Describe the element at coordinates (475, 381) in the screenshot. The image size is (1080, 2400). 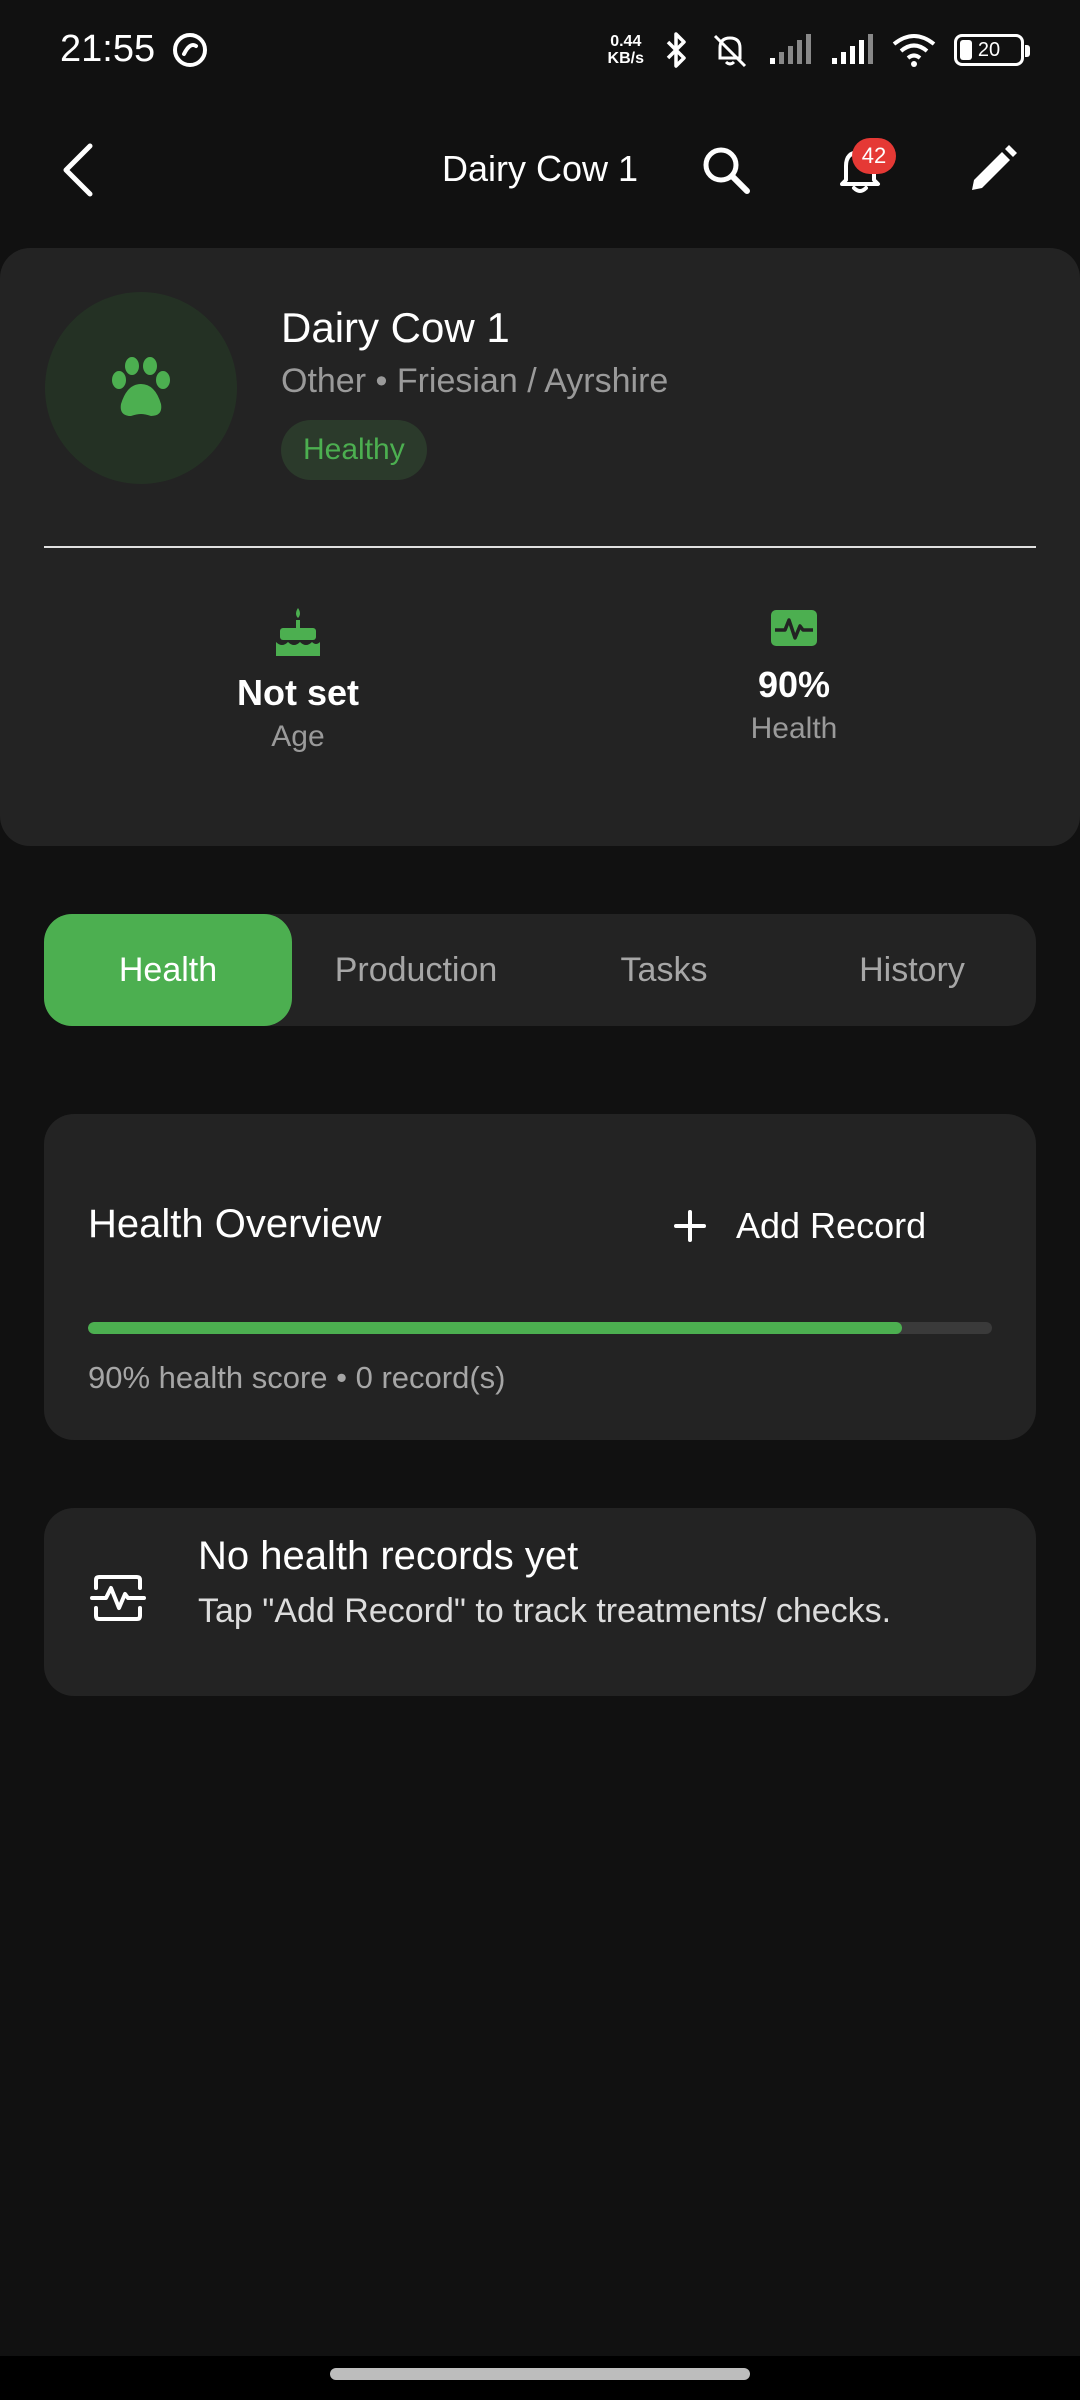
I see `animal-type-breed: Other • Friesian / Ayrshire` at that location.